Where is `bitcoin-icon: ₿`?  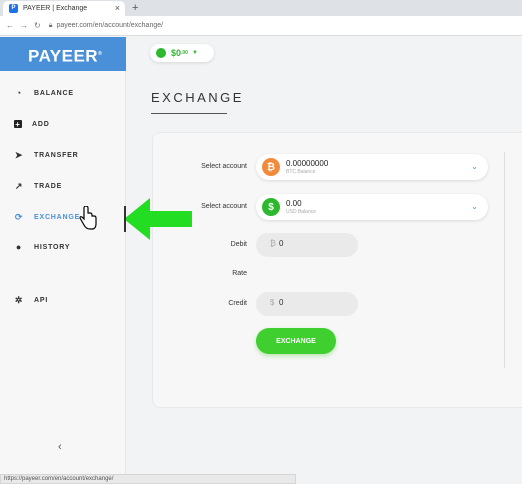 bitcoin-icon: ₿ is located at coordinates (271, 167).